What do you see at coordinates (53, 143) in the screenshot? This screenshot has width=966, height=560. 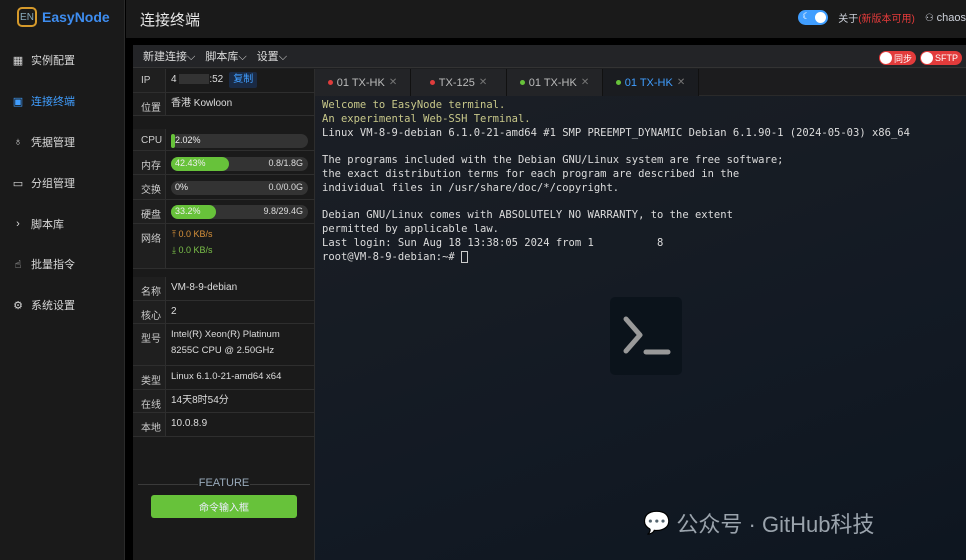 I see `sidebar-item-label: 凭据管理` at bounding box center [53, 143].